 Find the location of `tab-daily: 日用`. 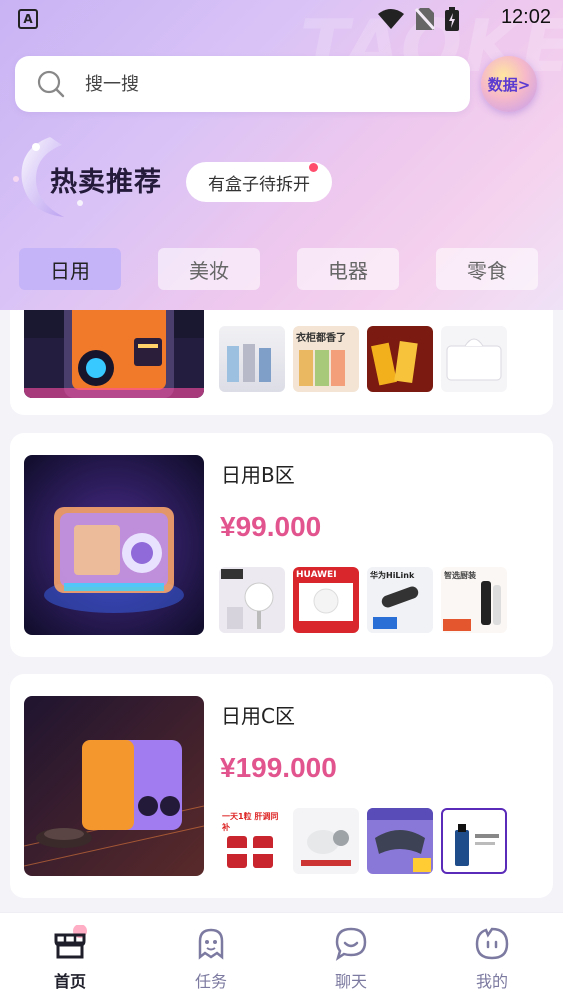

tab-daily: 日用 is located at coordinates (70, 269).